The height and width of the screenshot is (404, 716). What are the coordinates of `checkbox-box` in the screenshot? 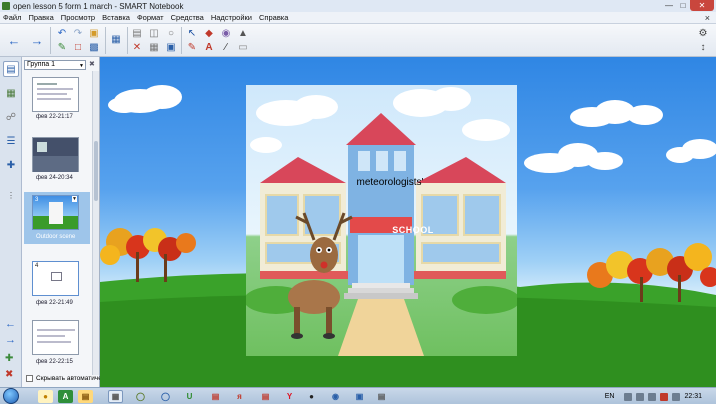 It's located at (29, 378).